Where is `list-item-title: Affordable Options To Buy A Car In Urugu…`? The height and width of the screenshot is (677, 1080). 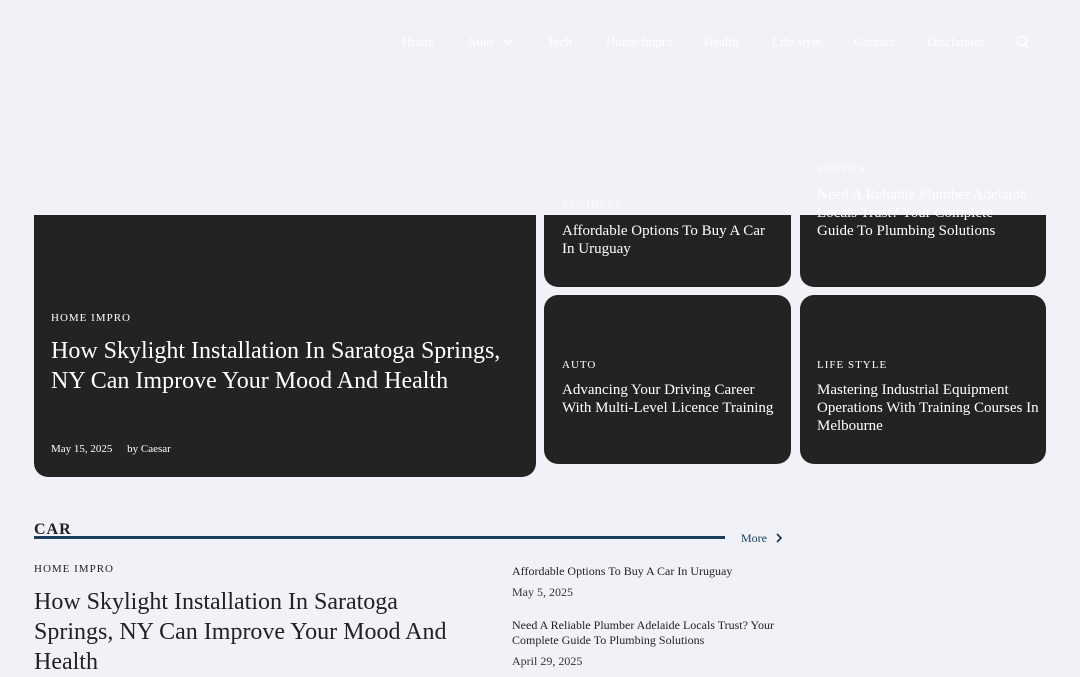 list-item-title: Affordable Options To Buy A Car In Urugu… is located at coordinates (647, 571).